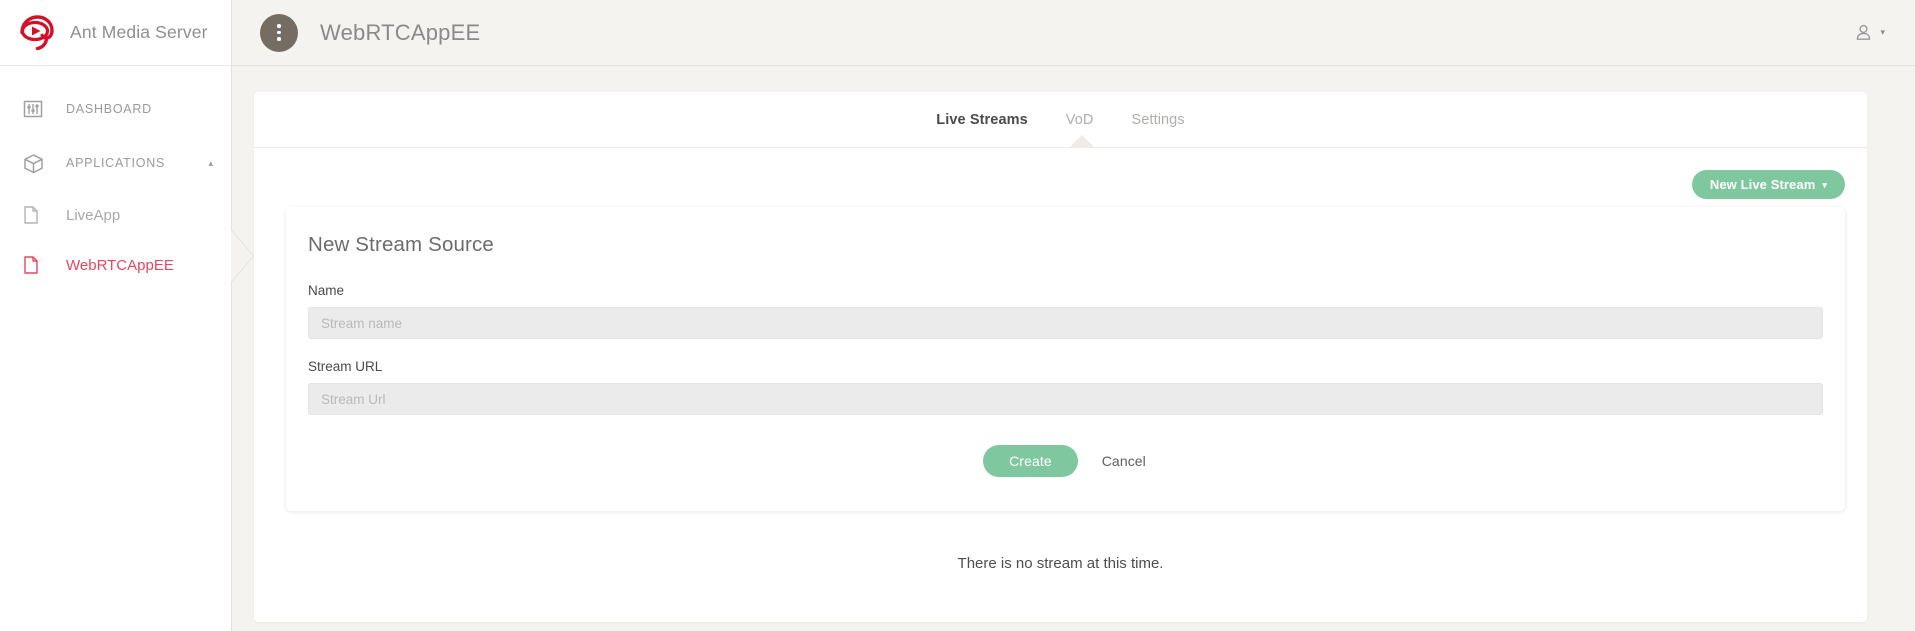  Describe the element at coordinates (1082, 141) in the screenshot. I see `active-tab-pointer` at that location.